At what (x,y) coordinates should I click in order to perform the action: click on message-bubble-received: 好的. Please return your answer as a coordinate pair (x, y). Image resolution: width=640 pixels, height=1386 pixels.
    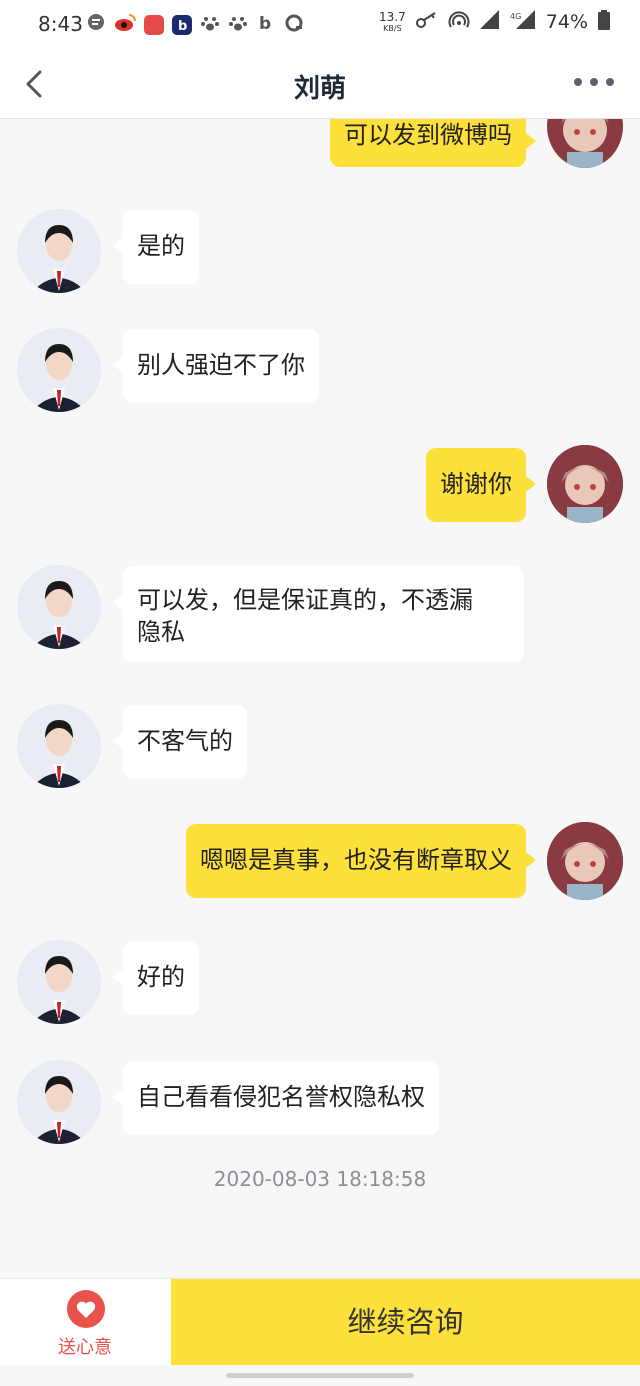
    Looking at the image, I should click on (156, 978).